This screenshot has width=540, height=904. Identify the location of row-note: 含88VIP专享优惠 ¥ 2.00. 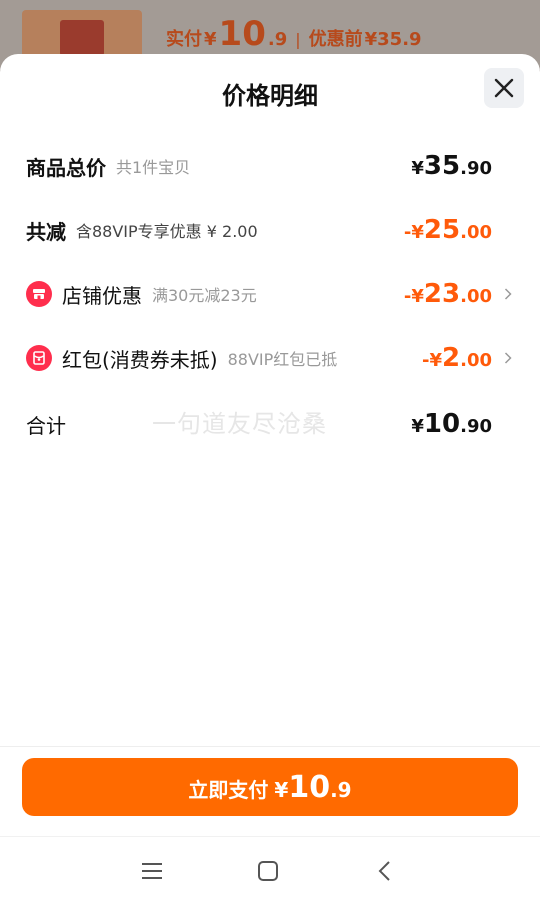
(167, 231).